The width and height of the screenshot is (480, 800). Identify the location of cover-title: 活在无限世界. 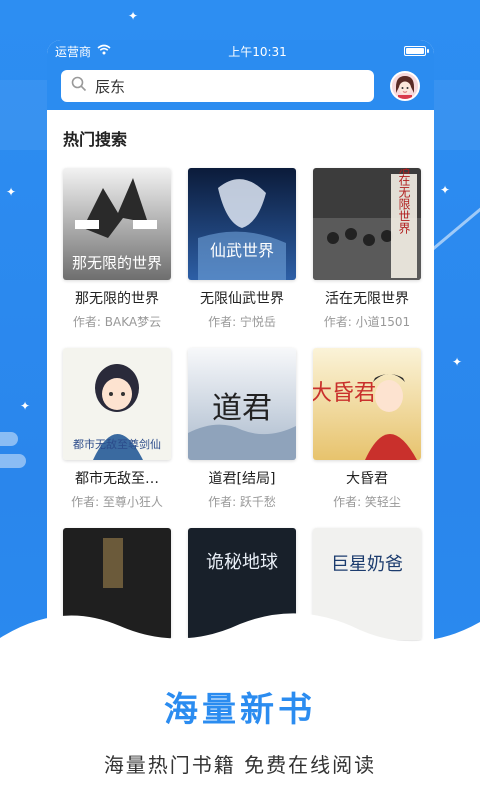
(404, 201).